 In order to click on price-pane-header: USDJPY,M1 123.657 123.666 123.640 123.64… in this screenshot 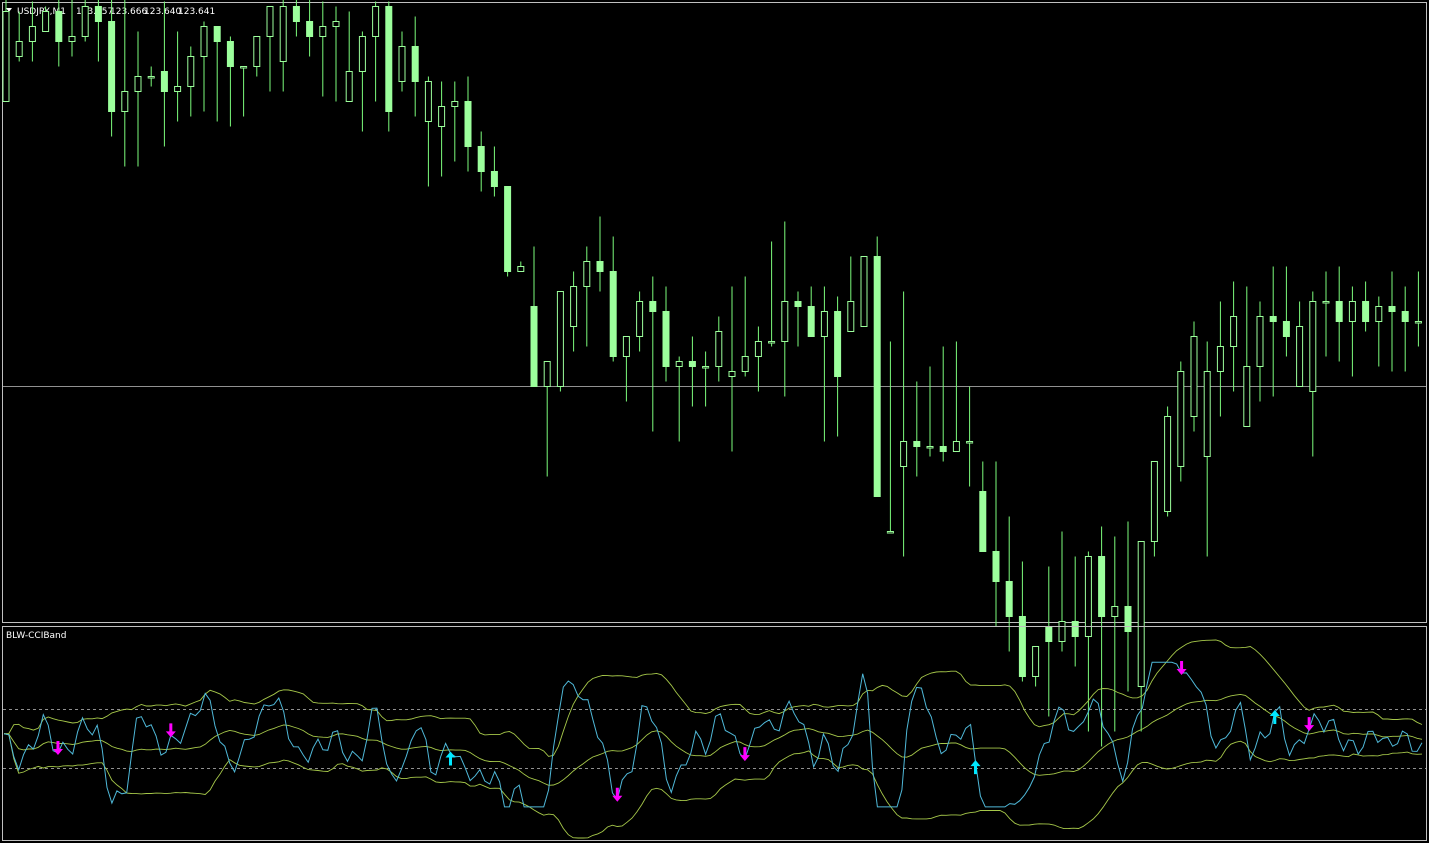, I will do `click(110, 12)`.